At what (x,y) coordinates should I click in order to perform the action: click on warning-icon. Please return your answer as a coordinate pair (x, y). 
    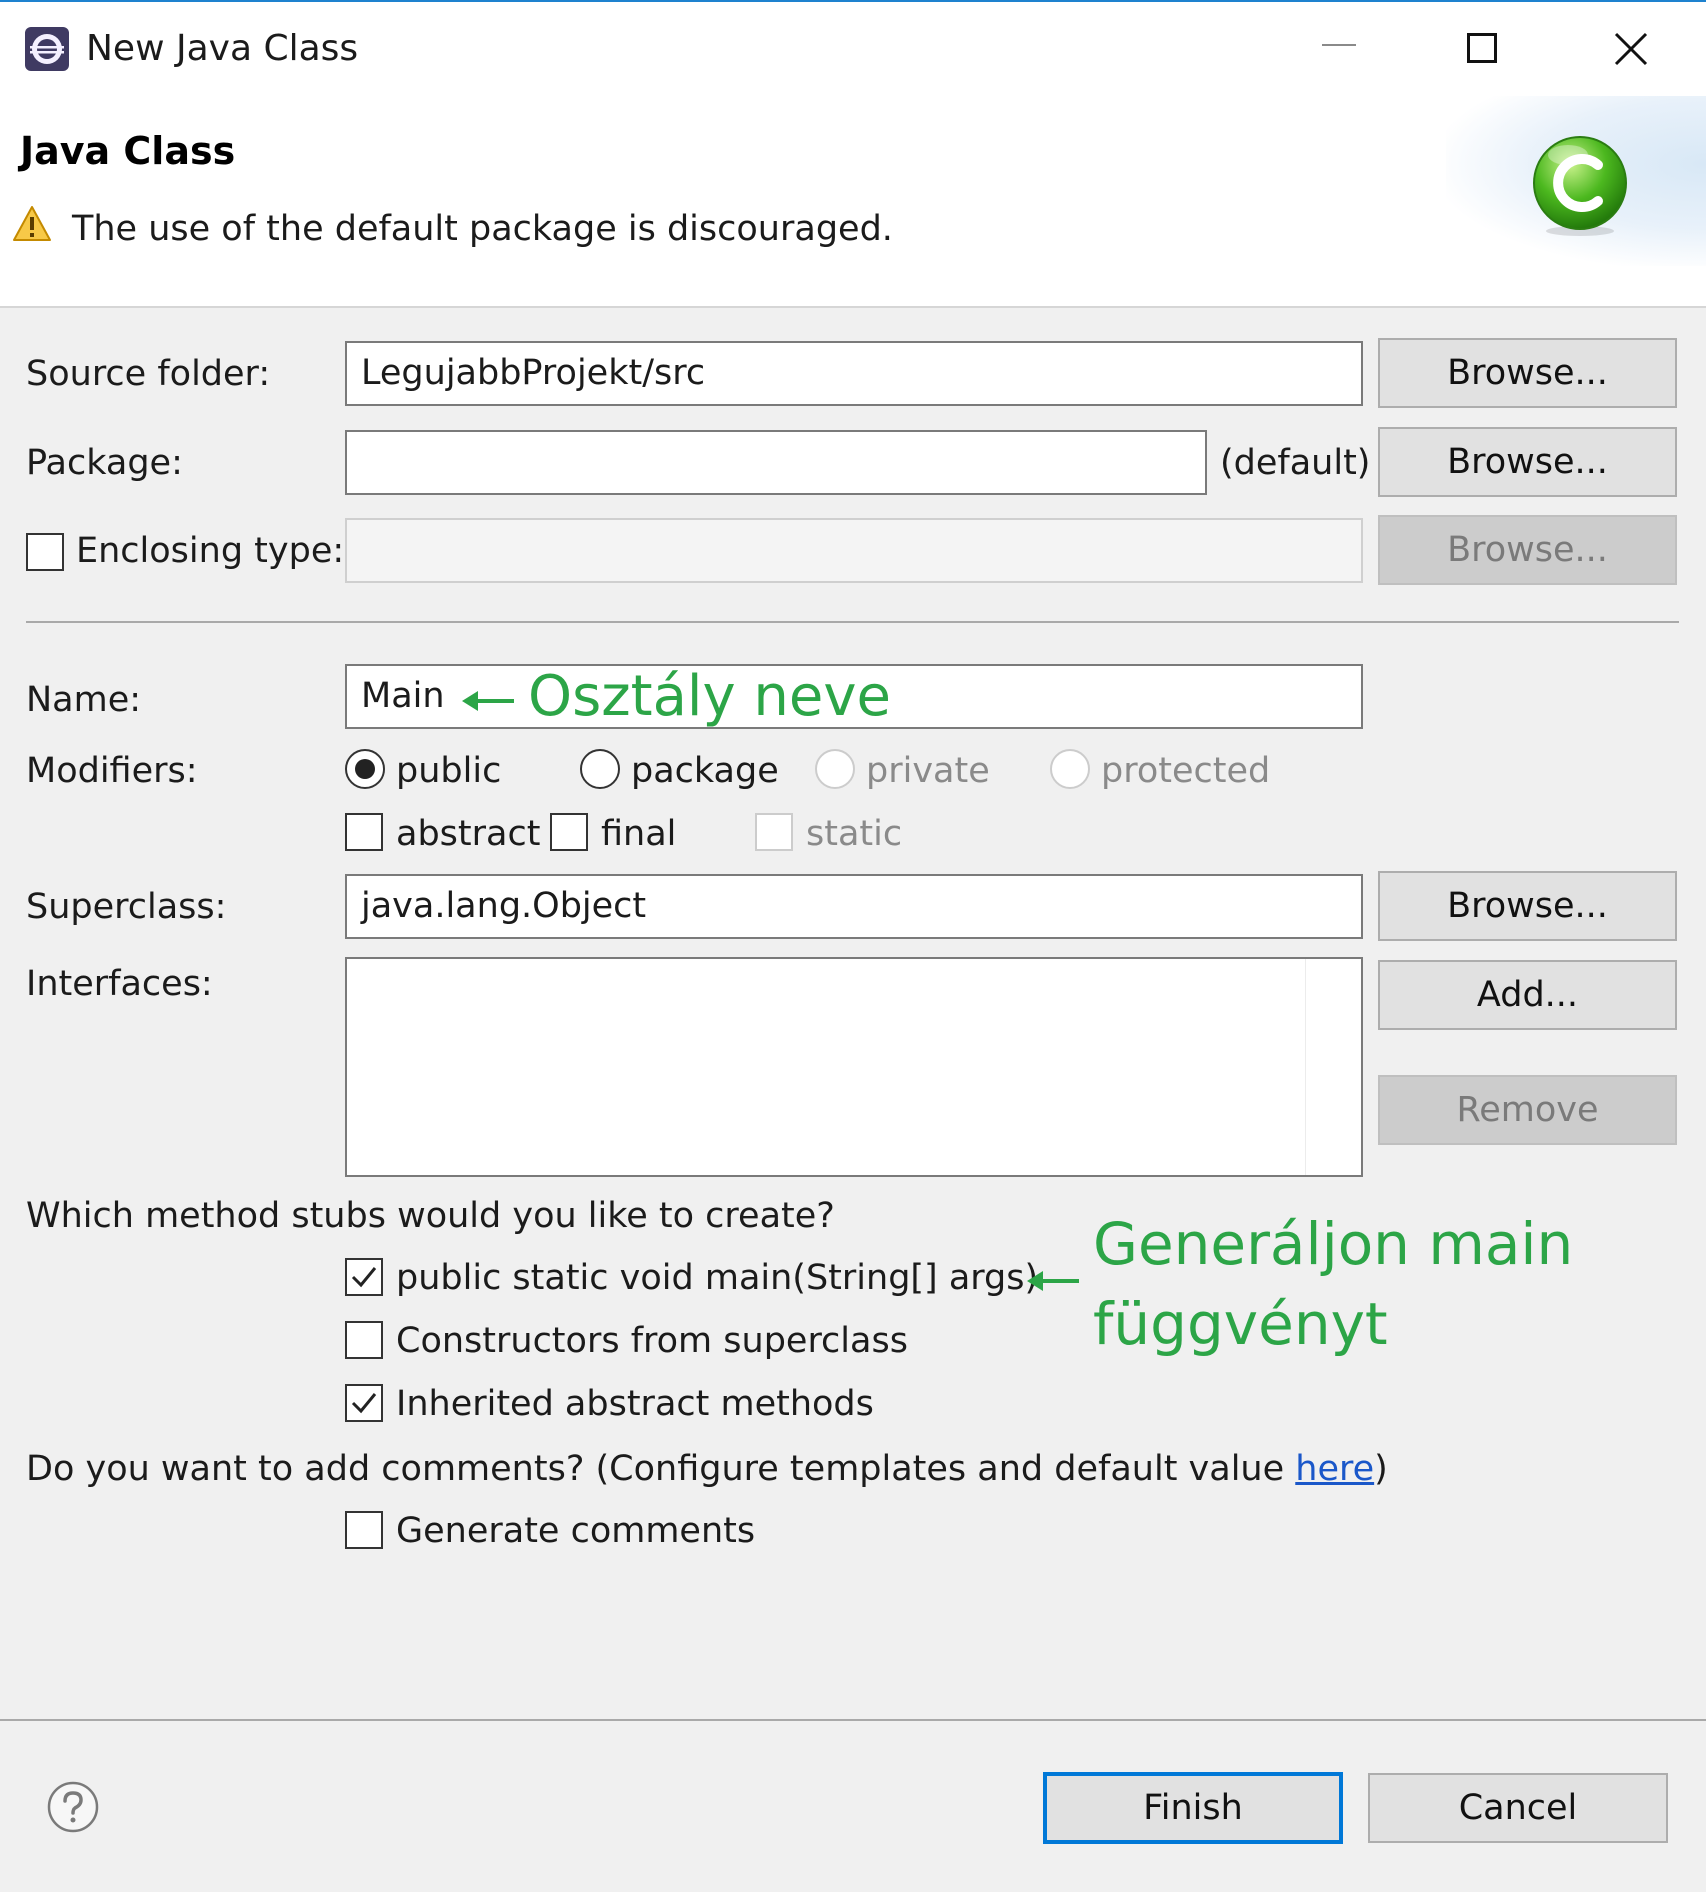
    Looking at the image, I should click on (32, 223).